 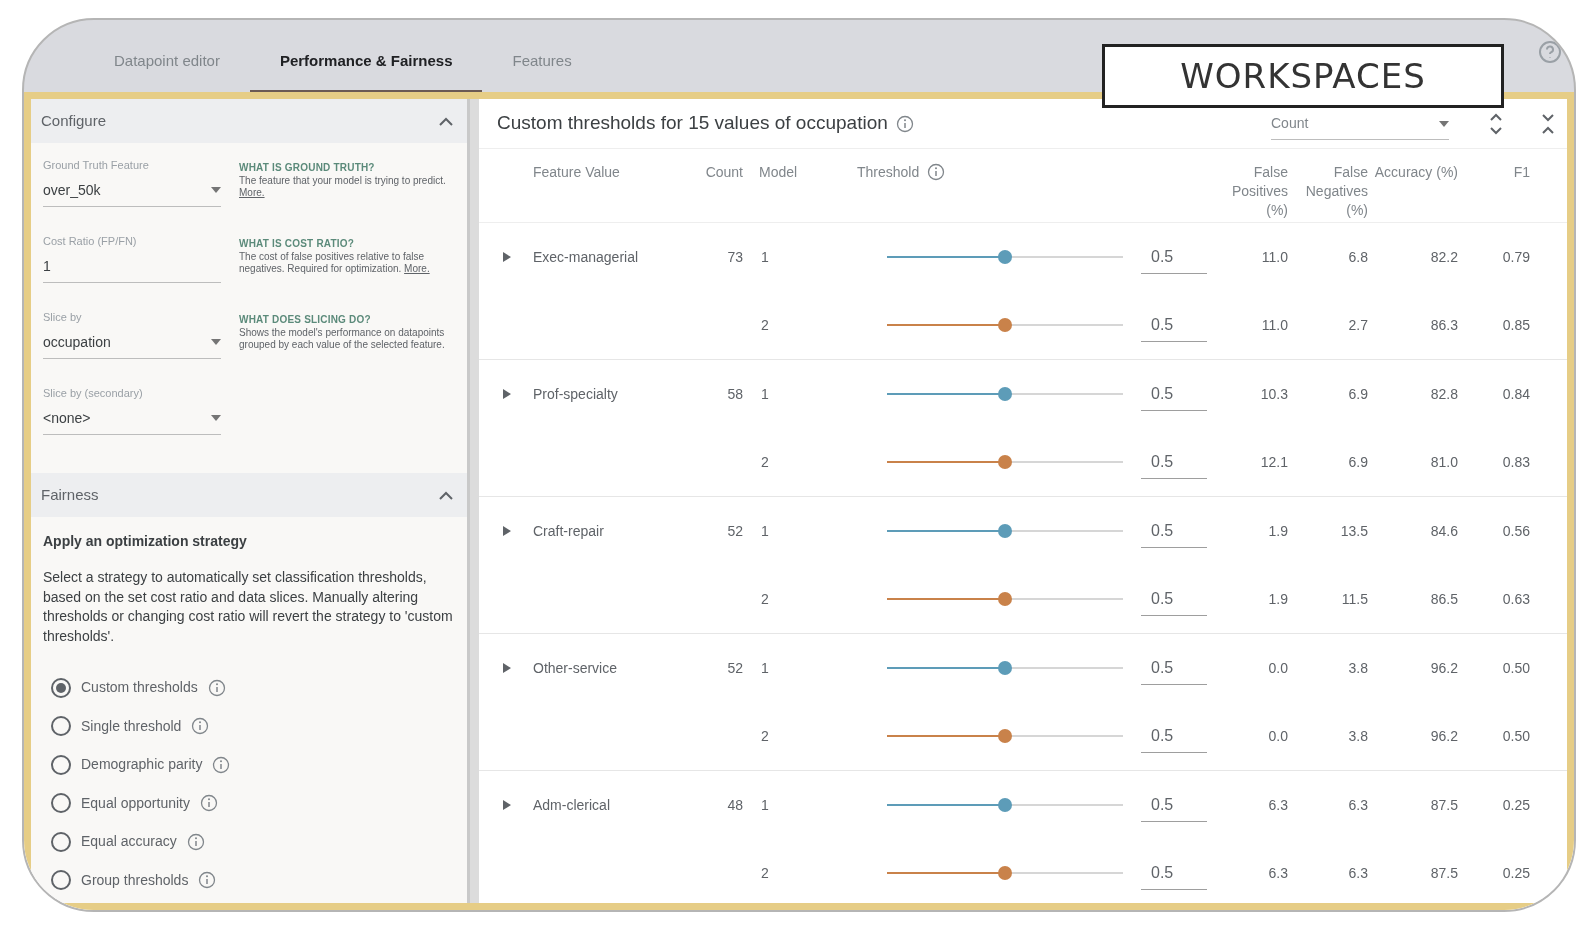 What do you see at coordinates (142, 765) in the screenshot?
I see `radio-label: Demographic parity` at bounding box center [142, 765].